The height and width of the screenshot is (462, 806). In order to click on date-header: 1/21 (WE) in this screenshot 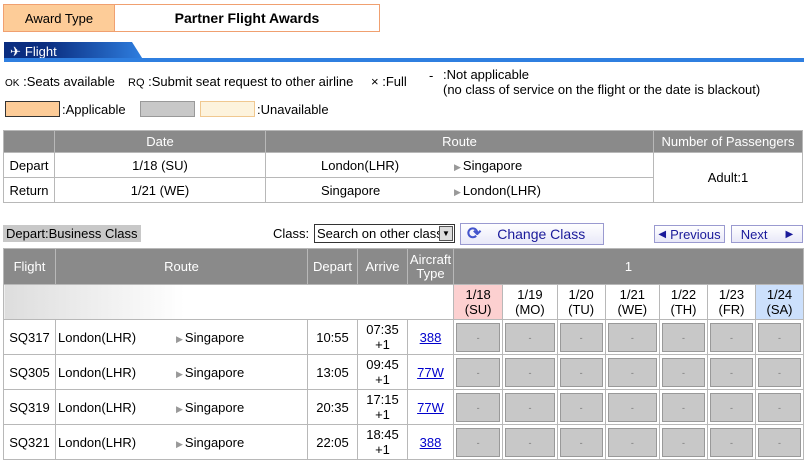, I will do `click(632, 302)`.